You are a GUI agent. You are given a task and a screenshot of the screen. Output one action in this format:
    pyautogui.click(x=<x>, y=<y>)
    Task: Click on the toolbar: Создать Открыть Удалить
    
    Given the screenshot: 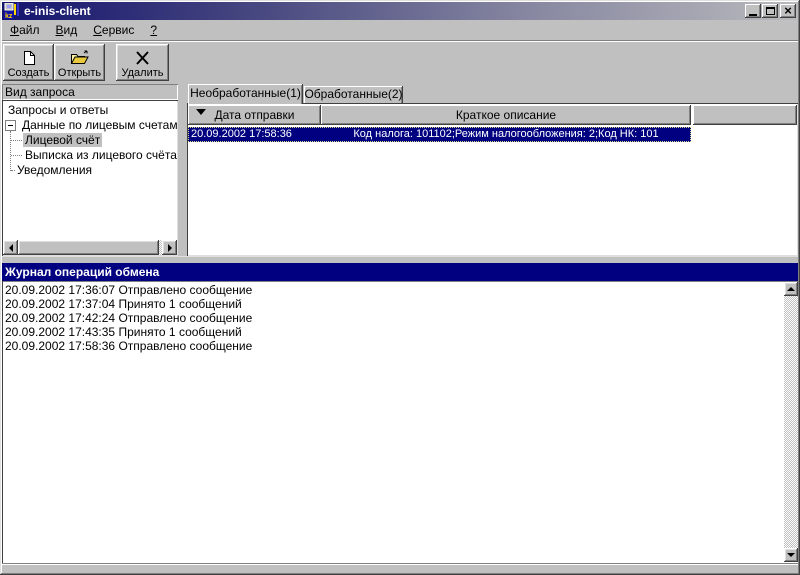 What is the action you would take?
    pyautogui.click(x=400, y=62)
    